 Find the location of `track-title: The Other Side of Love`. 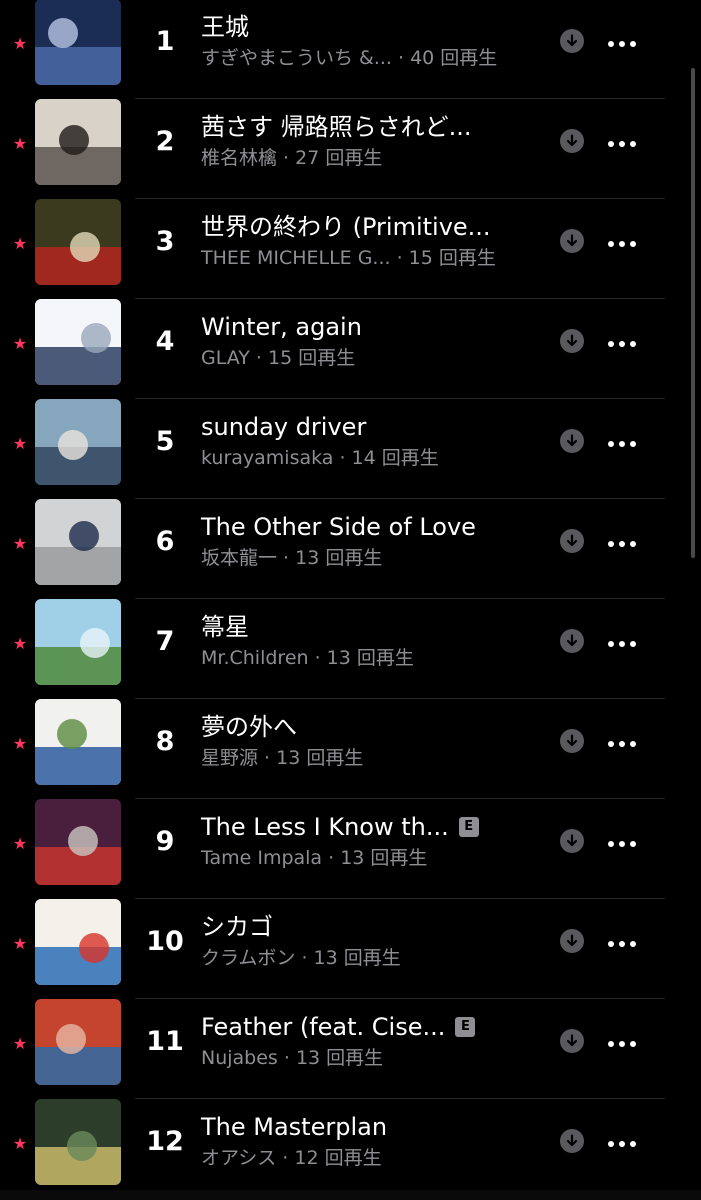

track-title: The Other Side of Love is located at coordinates (338, 527).